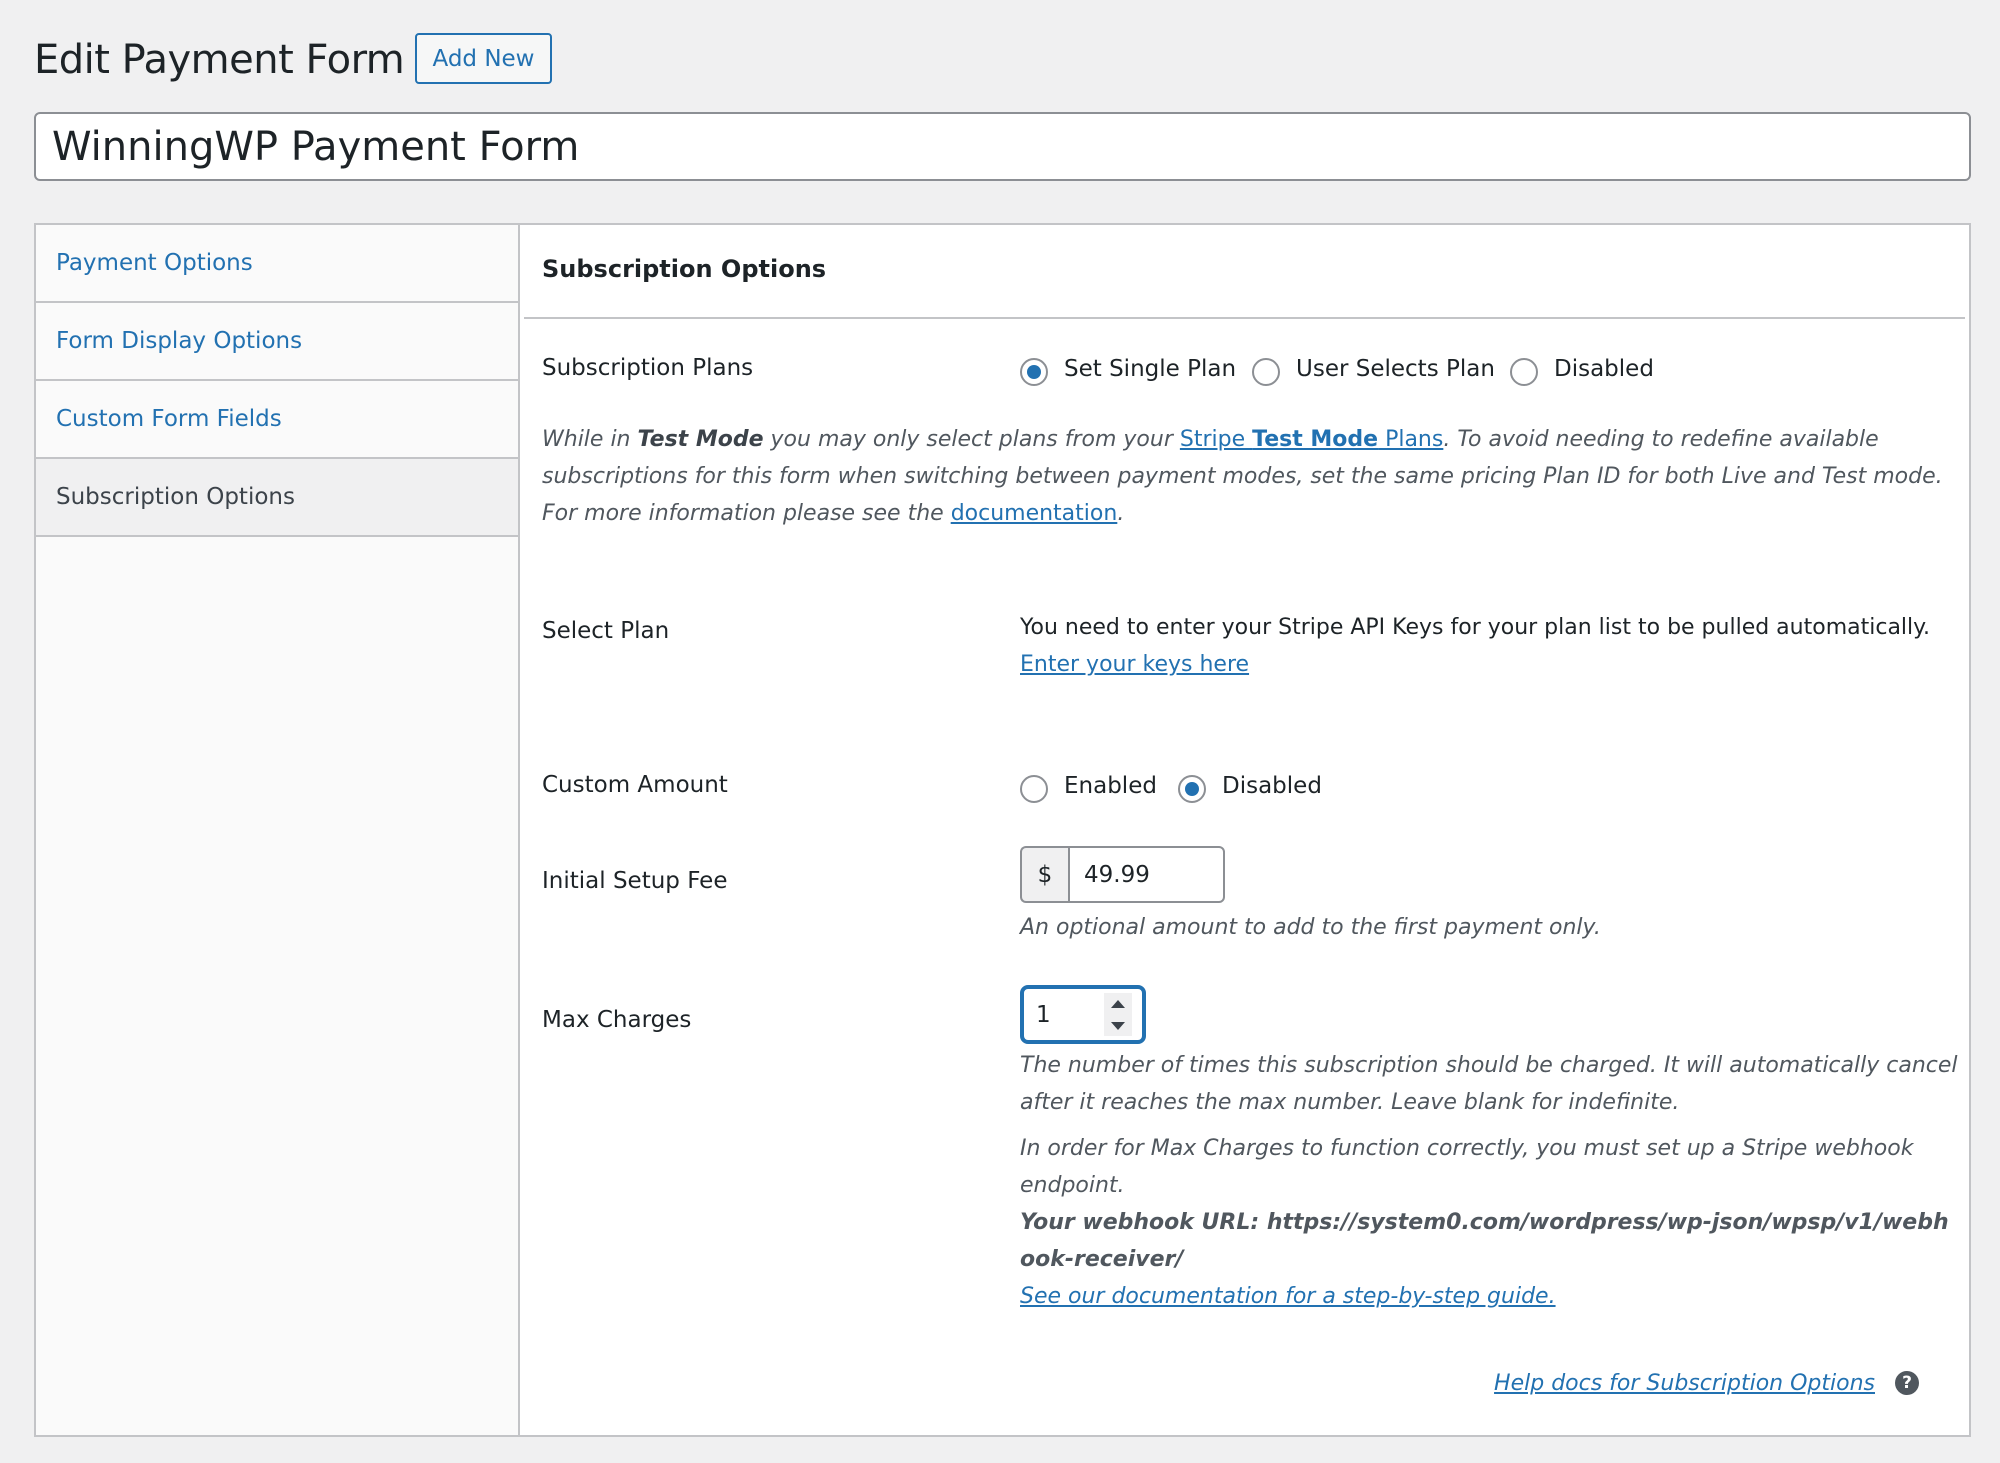 The width and height of the screenshot is (2000, 1463). I want to click on max-charges-input, so click(1064, 1014).